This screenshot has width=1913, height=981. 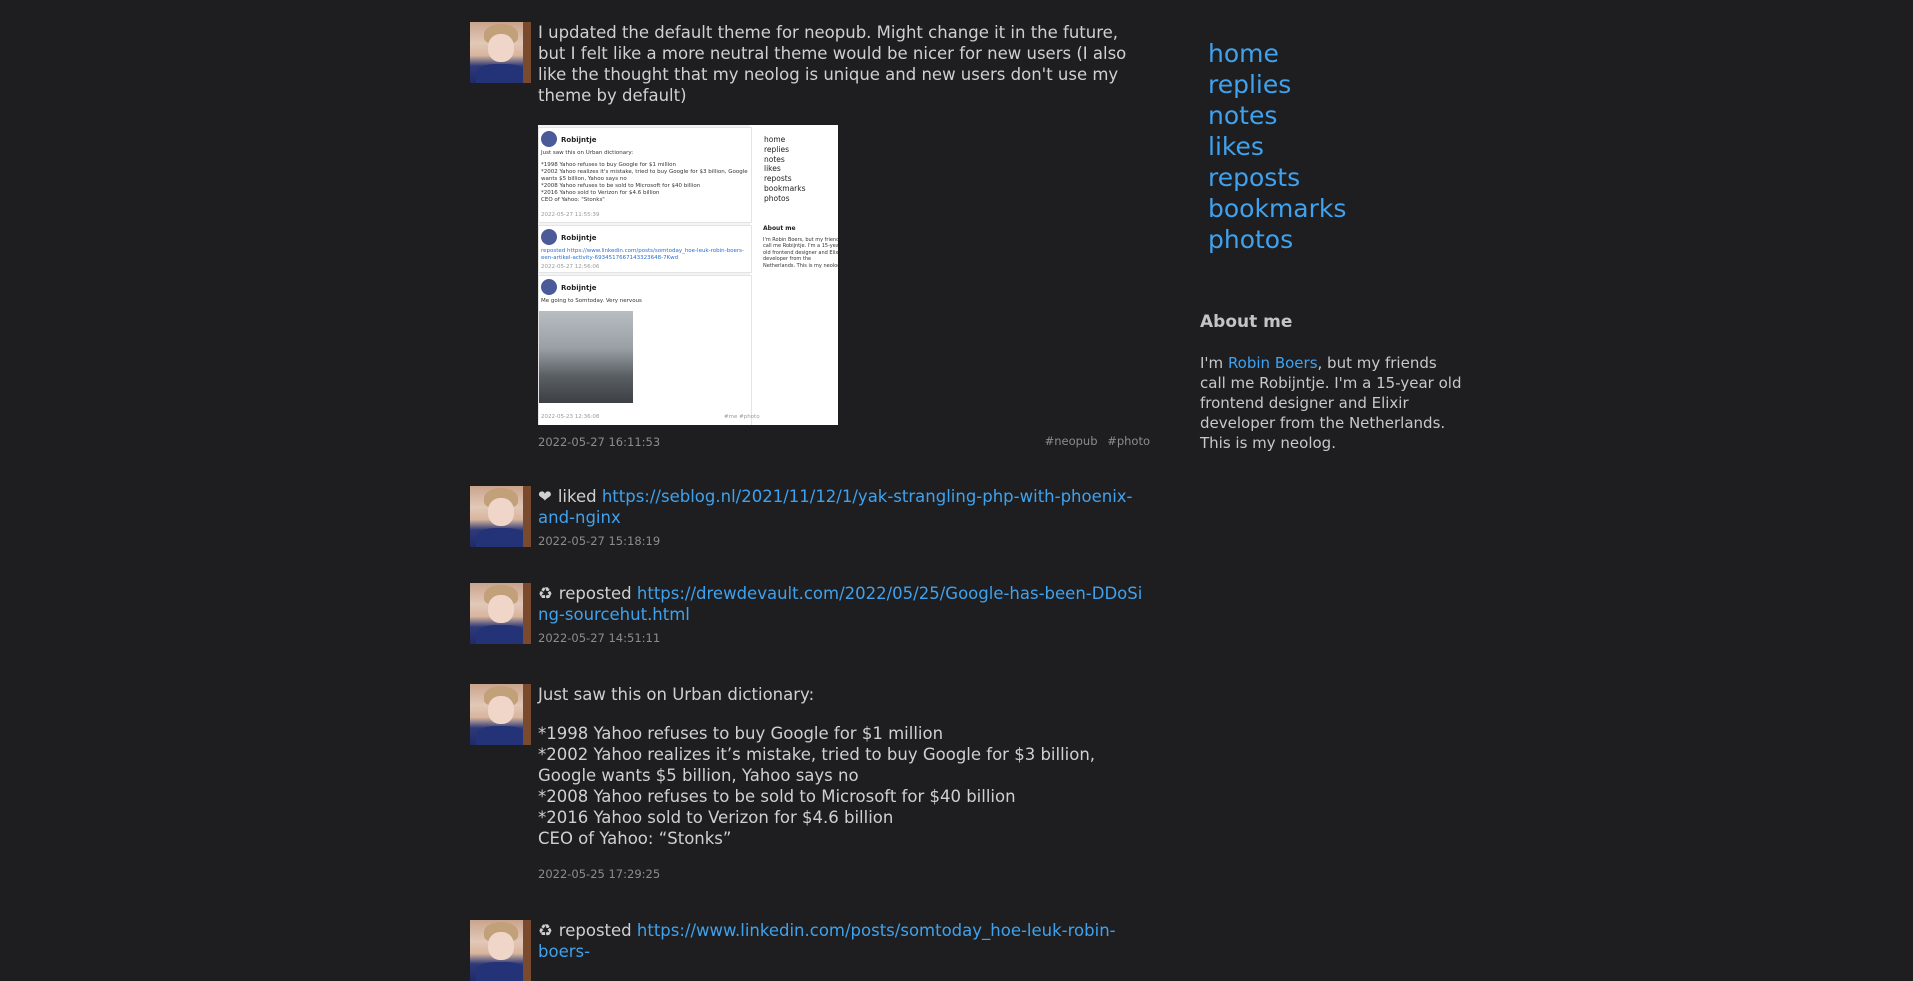 What do you see at coordinates (1246, 322) in the screenshot?
I see `about-title: About me` at bounding box center [1246, 322].